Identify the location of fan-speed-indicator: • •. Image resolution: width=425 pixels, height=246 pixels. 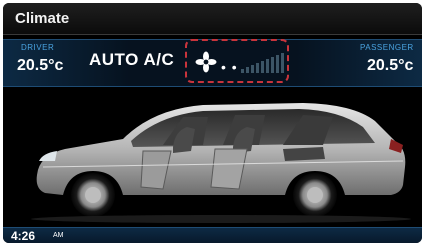
(237, 61).